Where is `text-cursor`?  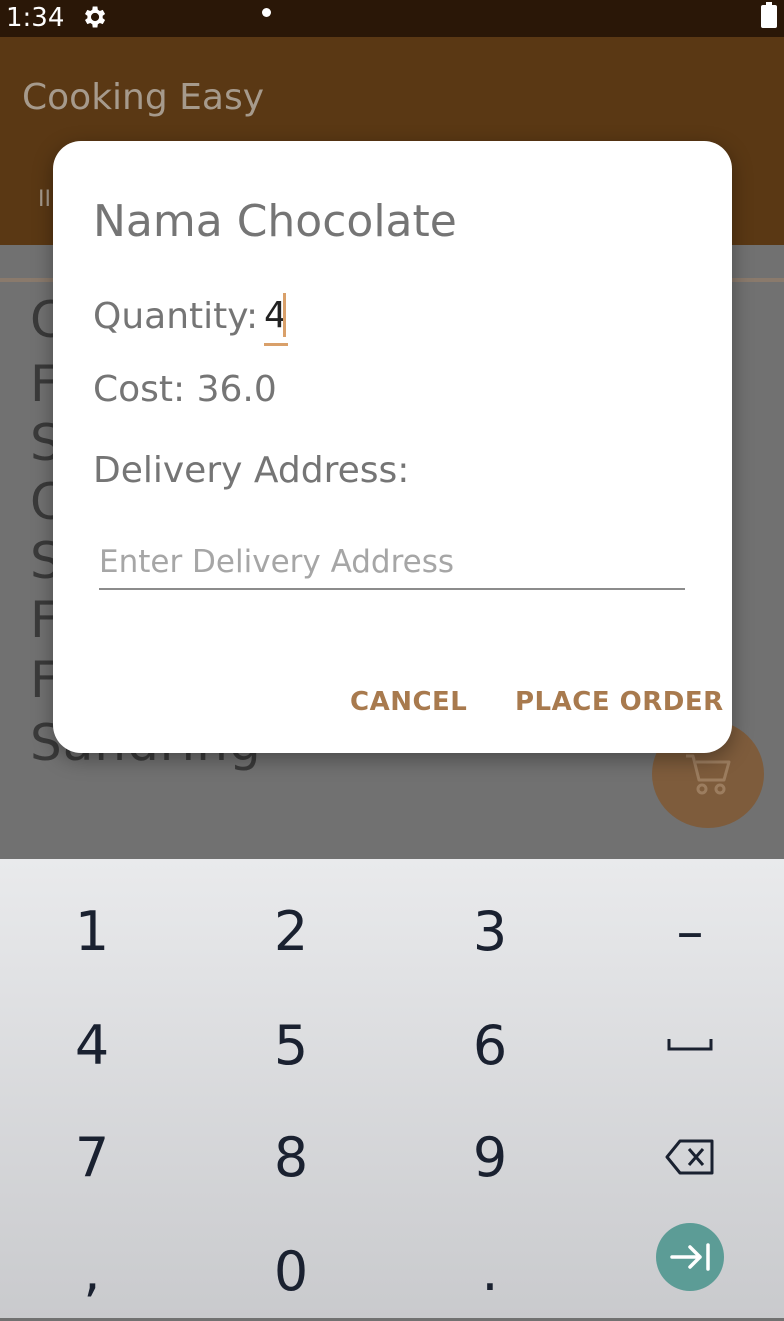 text-cursor is located at coordinates (284, 315).